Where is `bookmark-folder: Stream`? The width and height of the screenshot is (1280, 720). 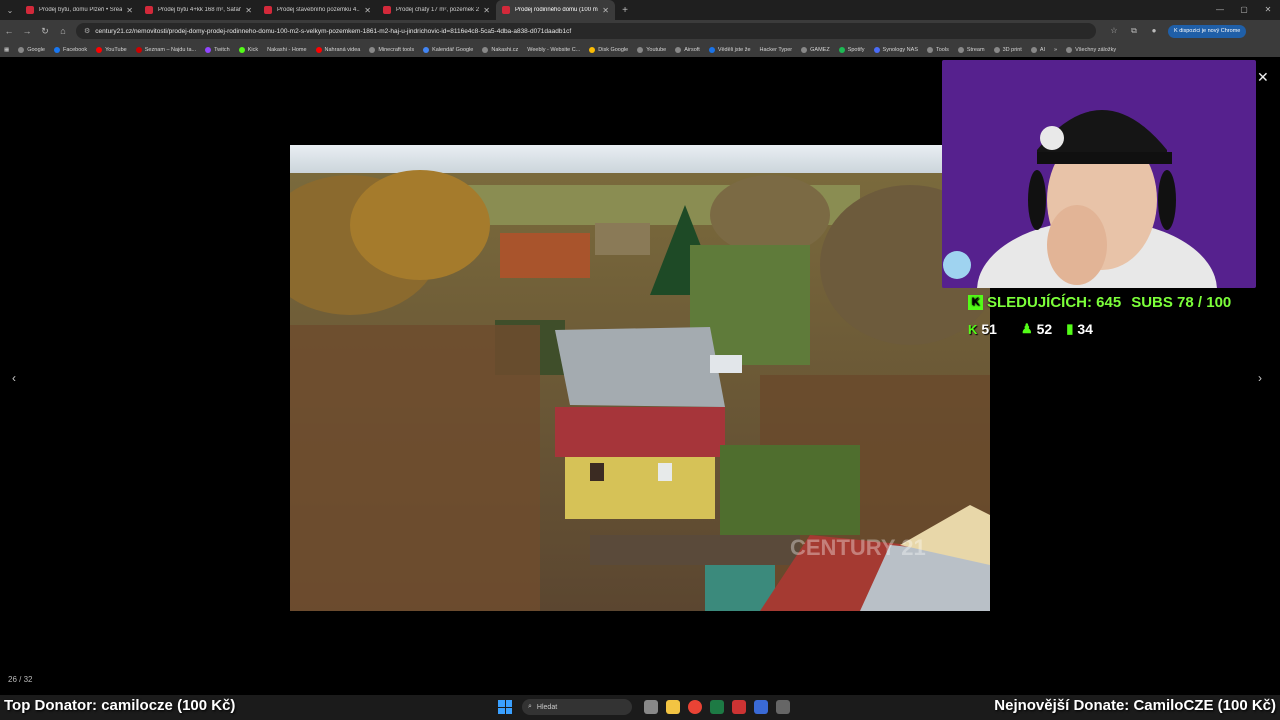 bookmark-folder: Stream is located at coordinates (971, 49).